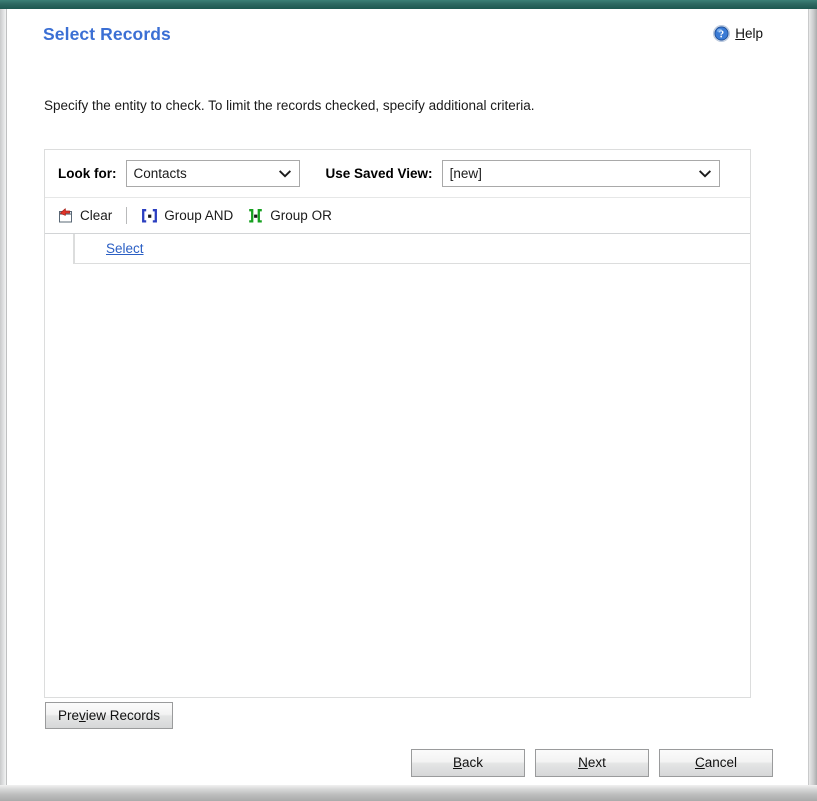 This screenshot has height=801, width=817. I want to click on help-label: Help, so click(749, 33).